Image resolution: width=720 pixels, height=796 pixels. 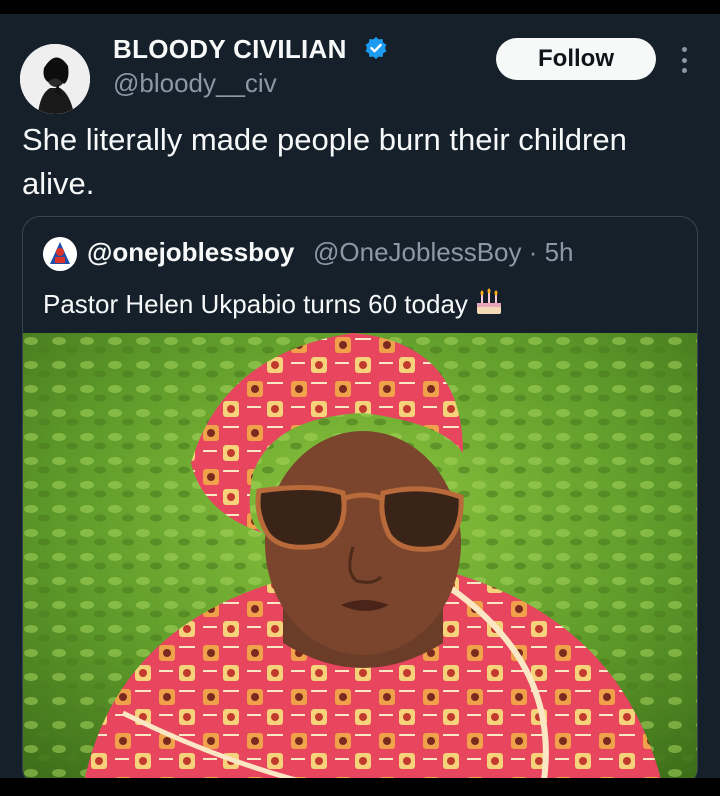 I want to click on status-bar-edge, so click(x=360, y=7).